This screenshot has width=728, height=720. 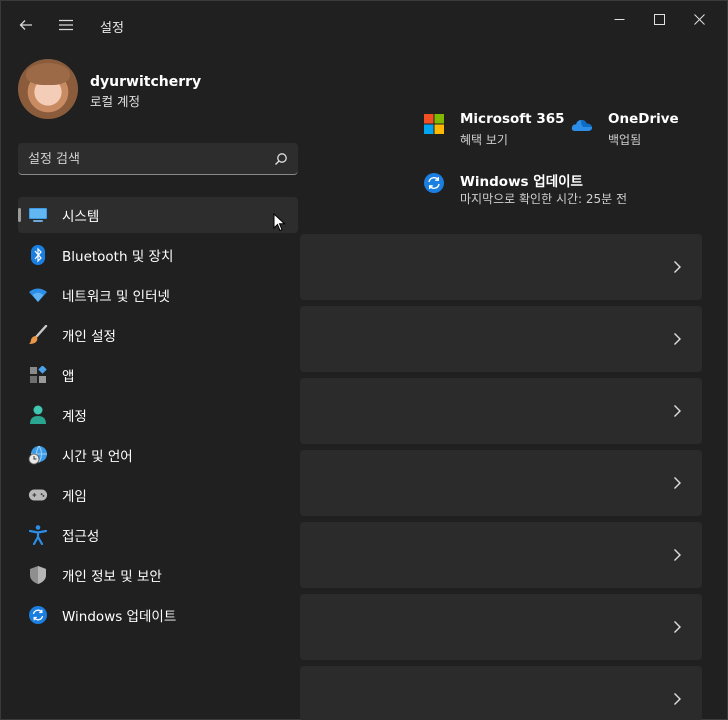 I want to click on sidebar-item-label: 개인 정보 및 보안, so click(x=112, y=577).